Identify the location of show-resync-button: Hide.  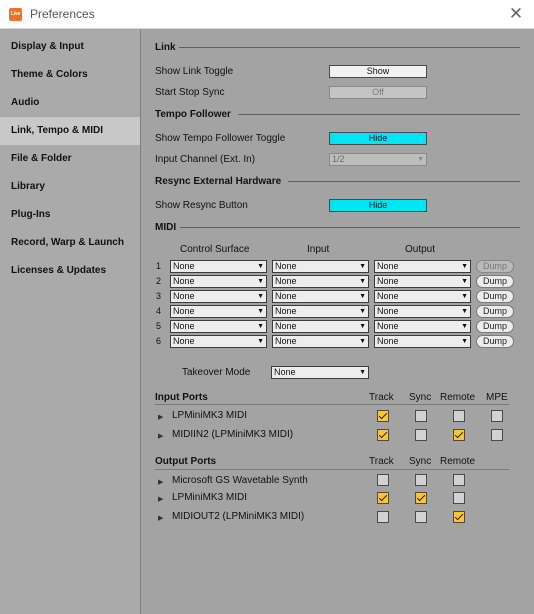
(378, 205).